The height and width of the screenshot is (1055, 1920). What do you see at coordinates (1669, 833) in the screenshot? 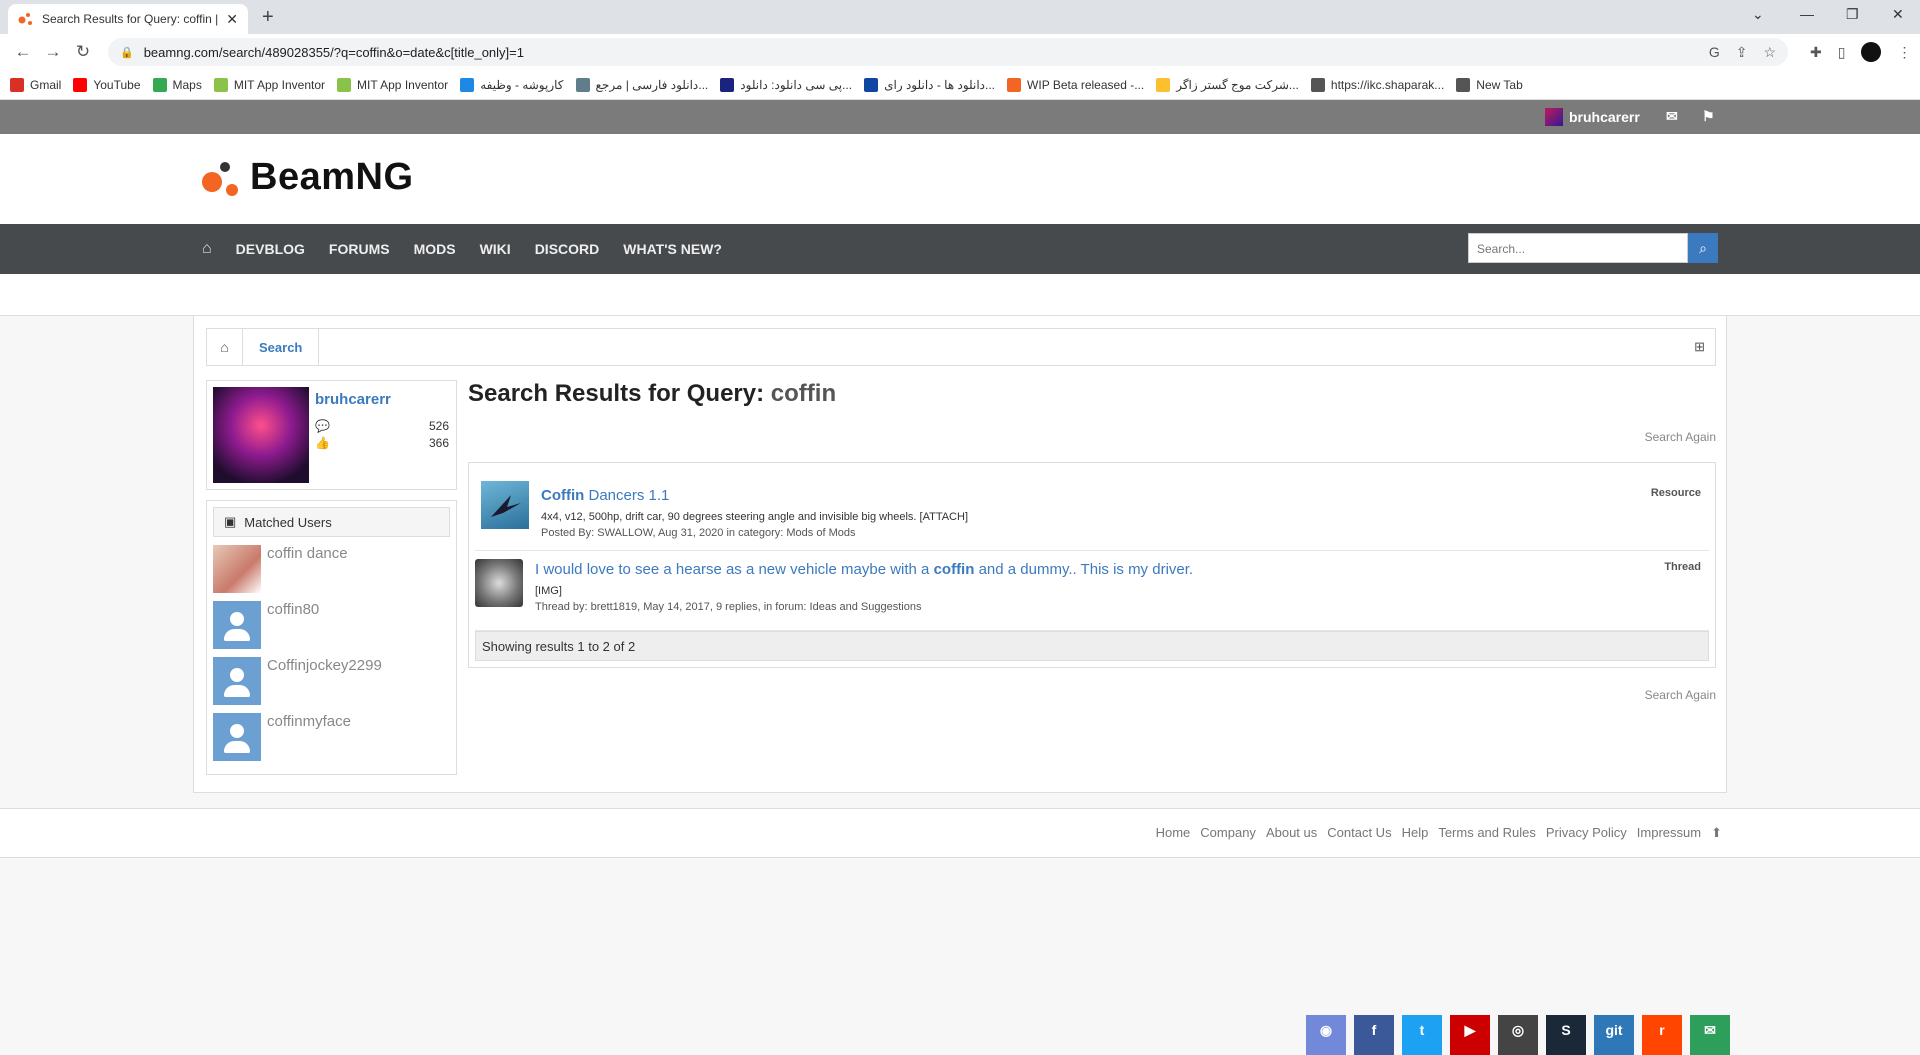
I see `footer-link: Impressum` at bounding box center [1669, 833].